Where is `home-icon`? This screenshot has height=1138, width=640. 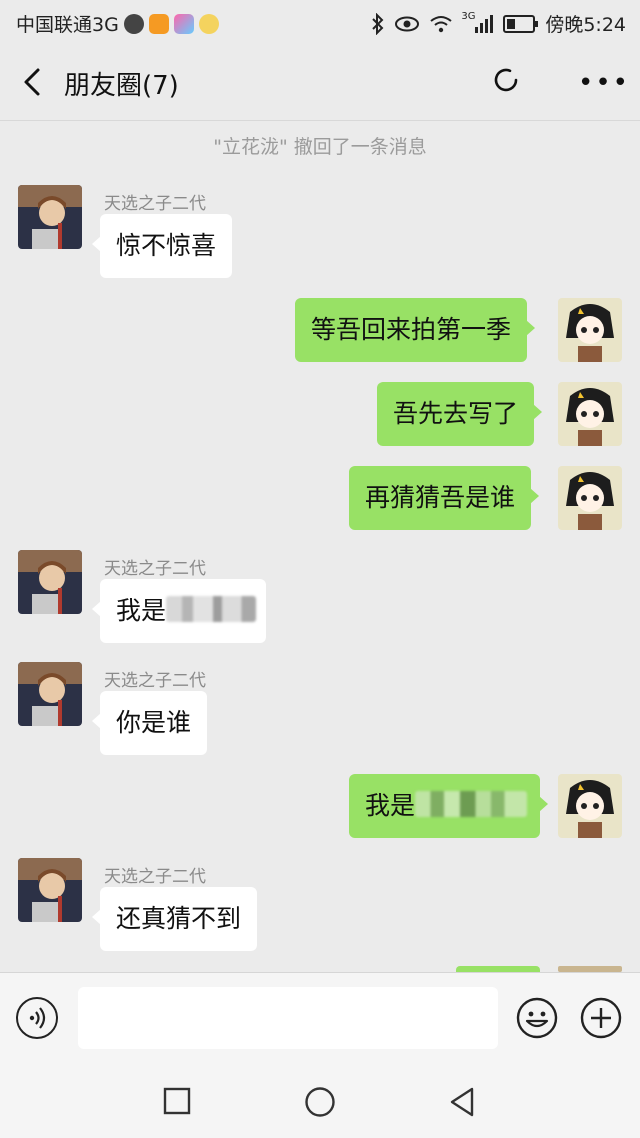
home-icon is located at coordinates (320, 1102).